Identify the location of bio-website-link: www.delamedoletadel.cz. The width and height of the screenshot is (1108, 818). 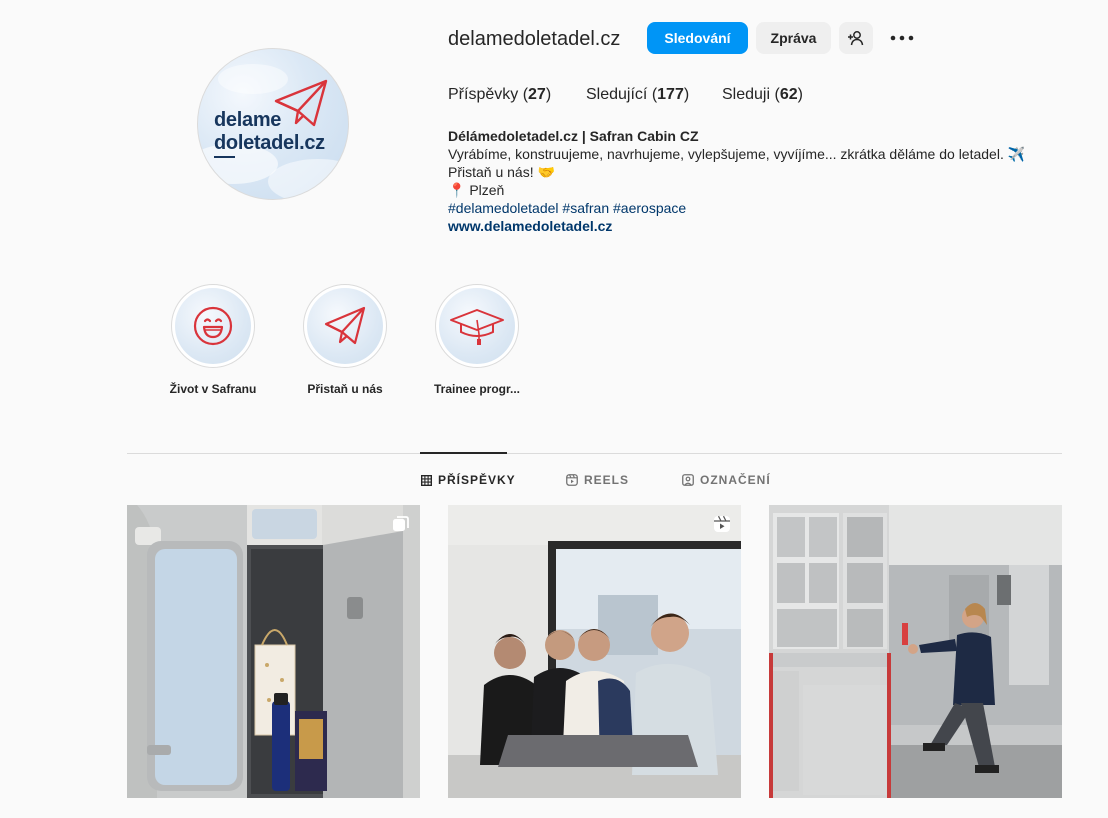
(530, 226).